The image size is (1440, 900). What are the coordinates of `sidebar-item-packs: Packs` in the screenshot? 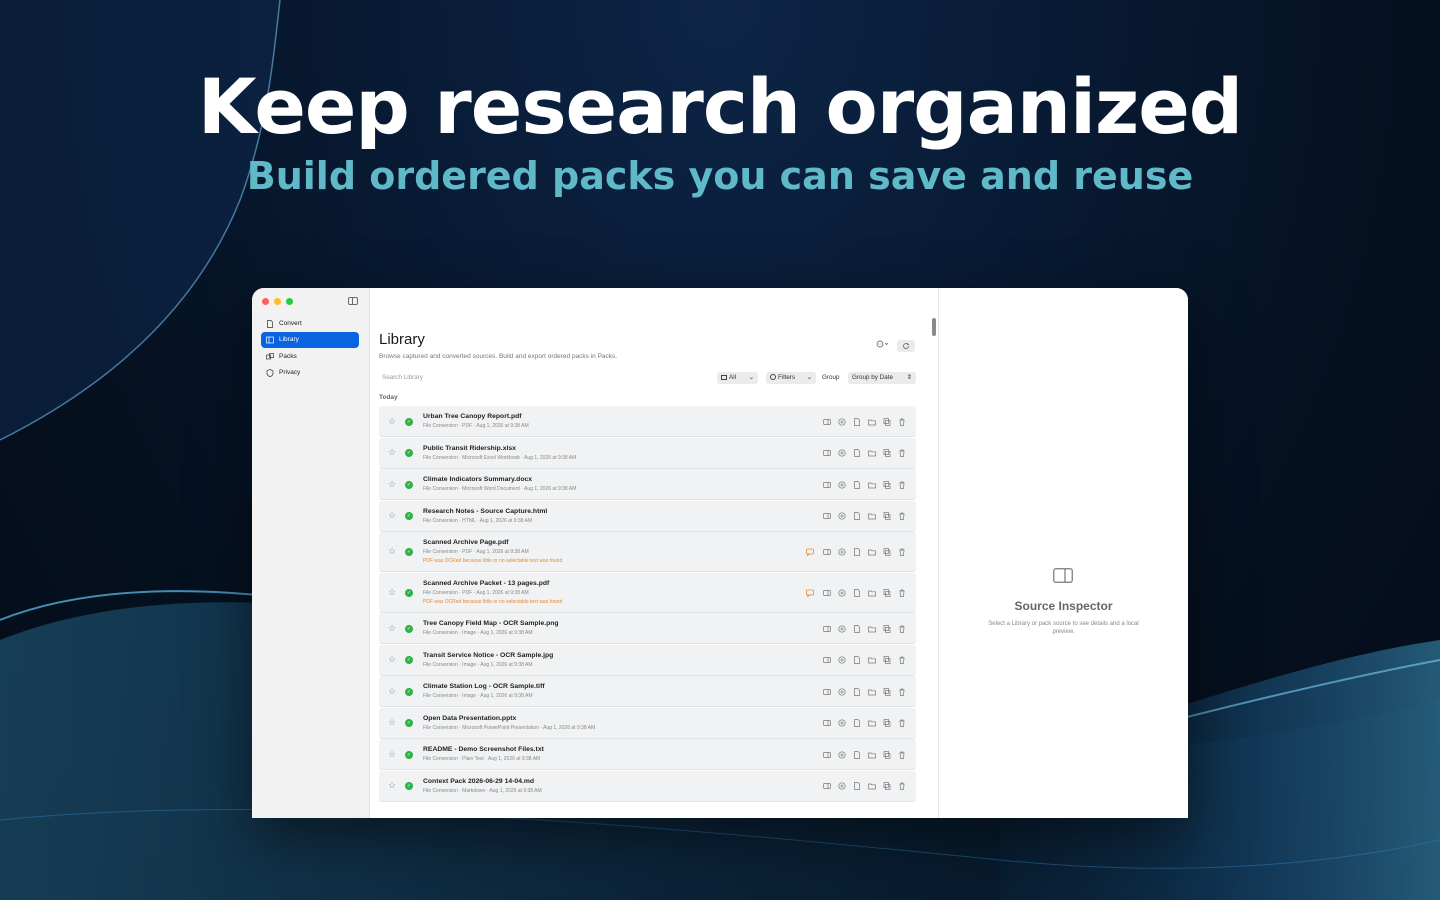 It's located at (310, 357).